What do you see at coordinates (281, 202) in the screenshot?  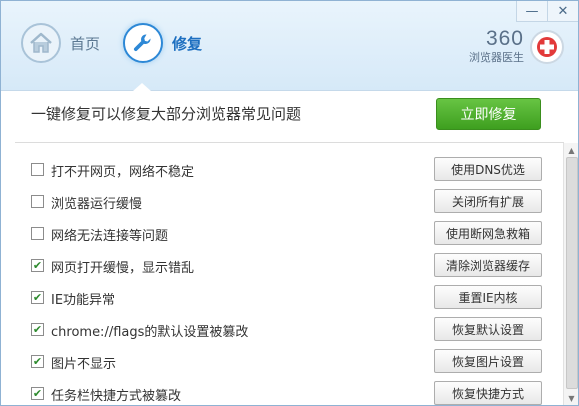 I see `list-item: 浏览器运行缓慢 关闭所有扩展` at bounding box center [281, 202].